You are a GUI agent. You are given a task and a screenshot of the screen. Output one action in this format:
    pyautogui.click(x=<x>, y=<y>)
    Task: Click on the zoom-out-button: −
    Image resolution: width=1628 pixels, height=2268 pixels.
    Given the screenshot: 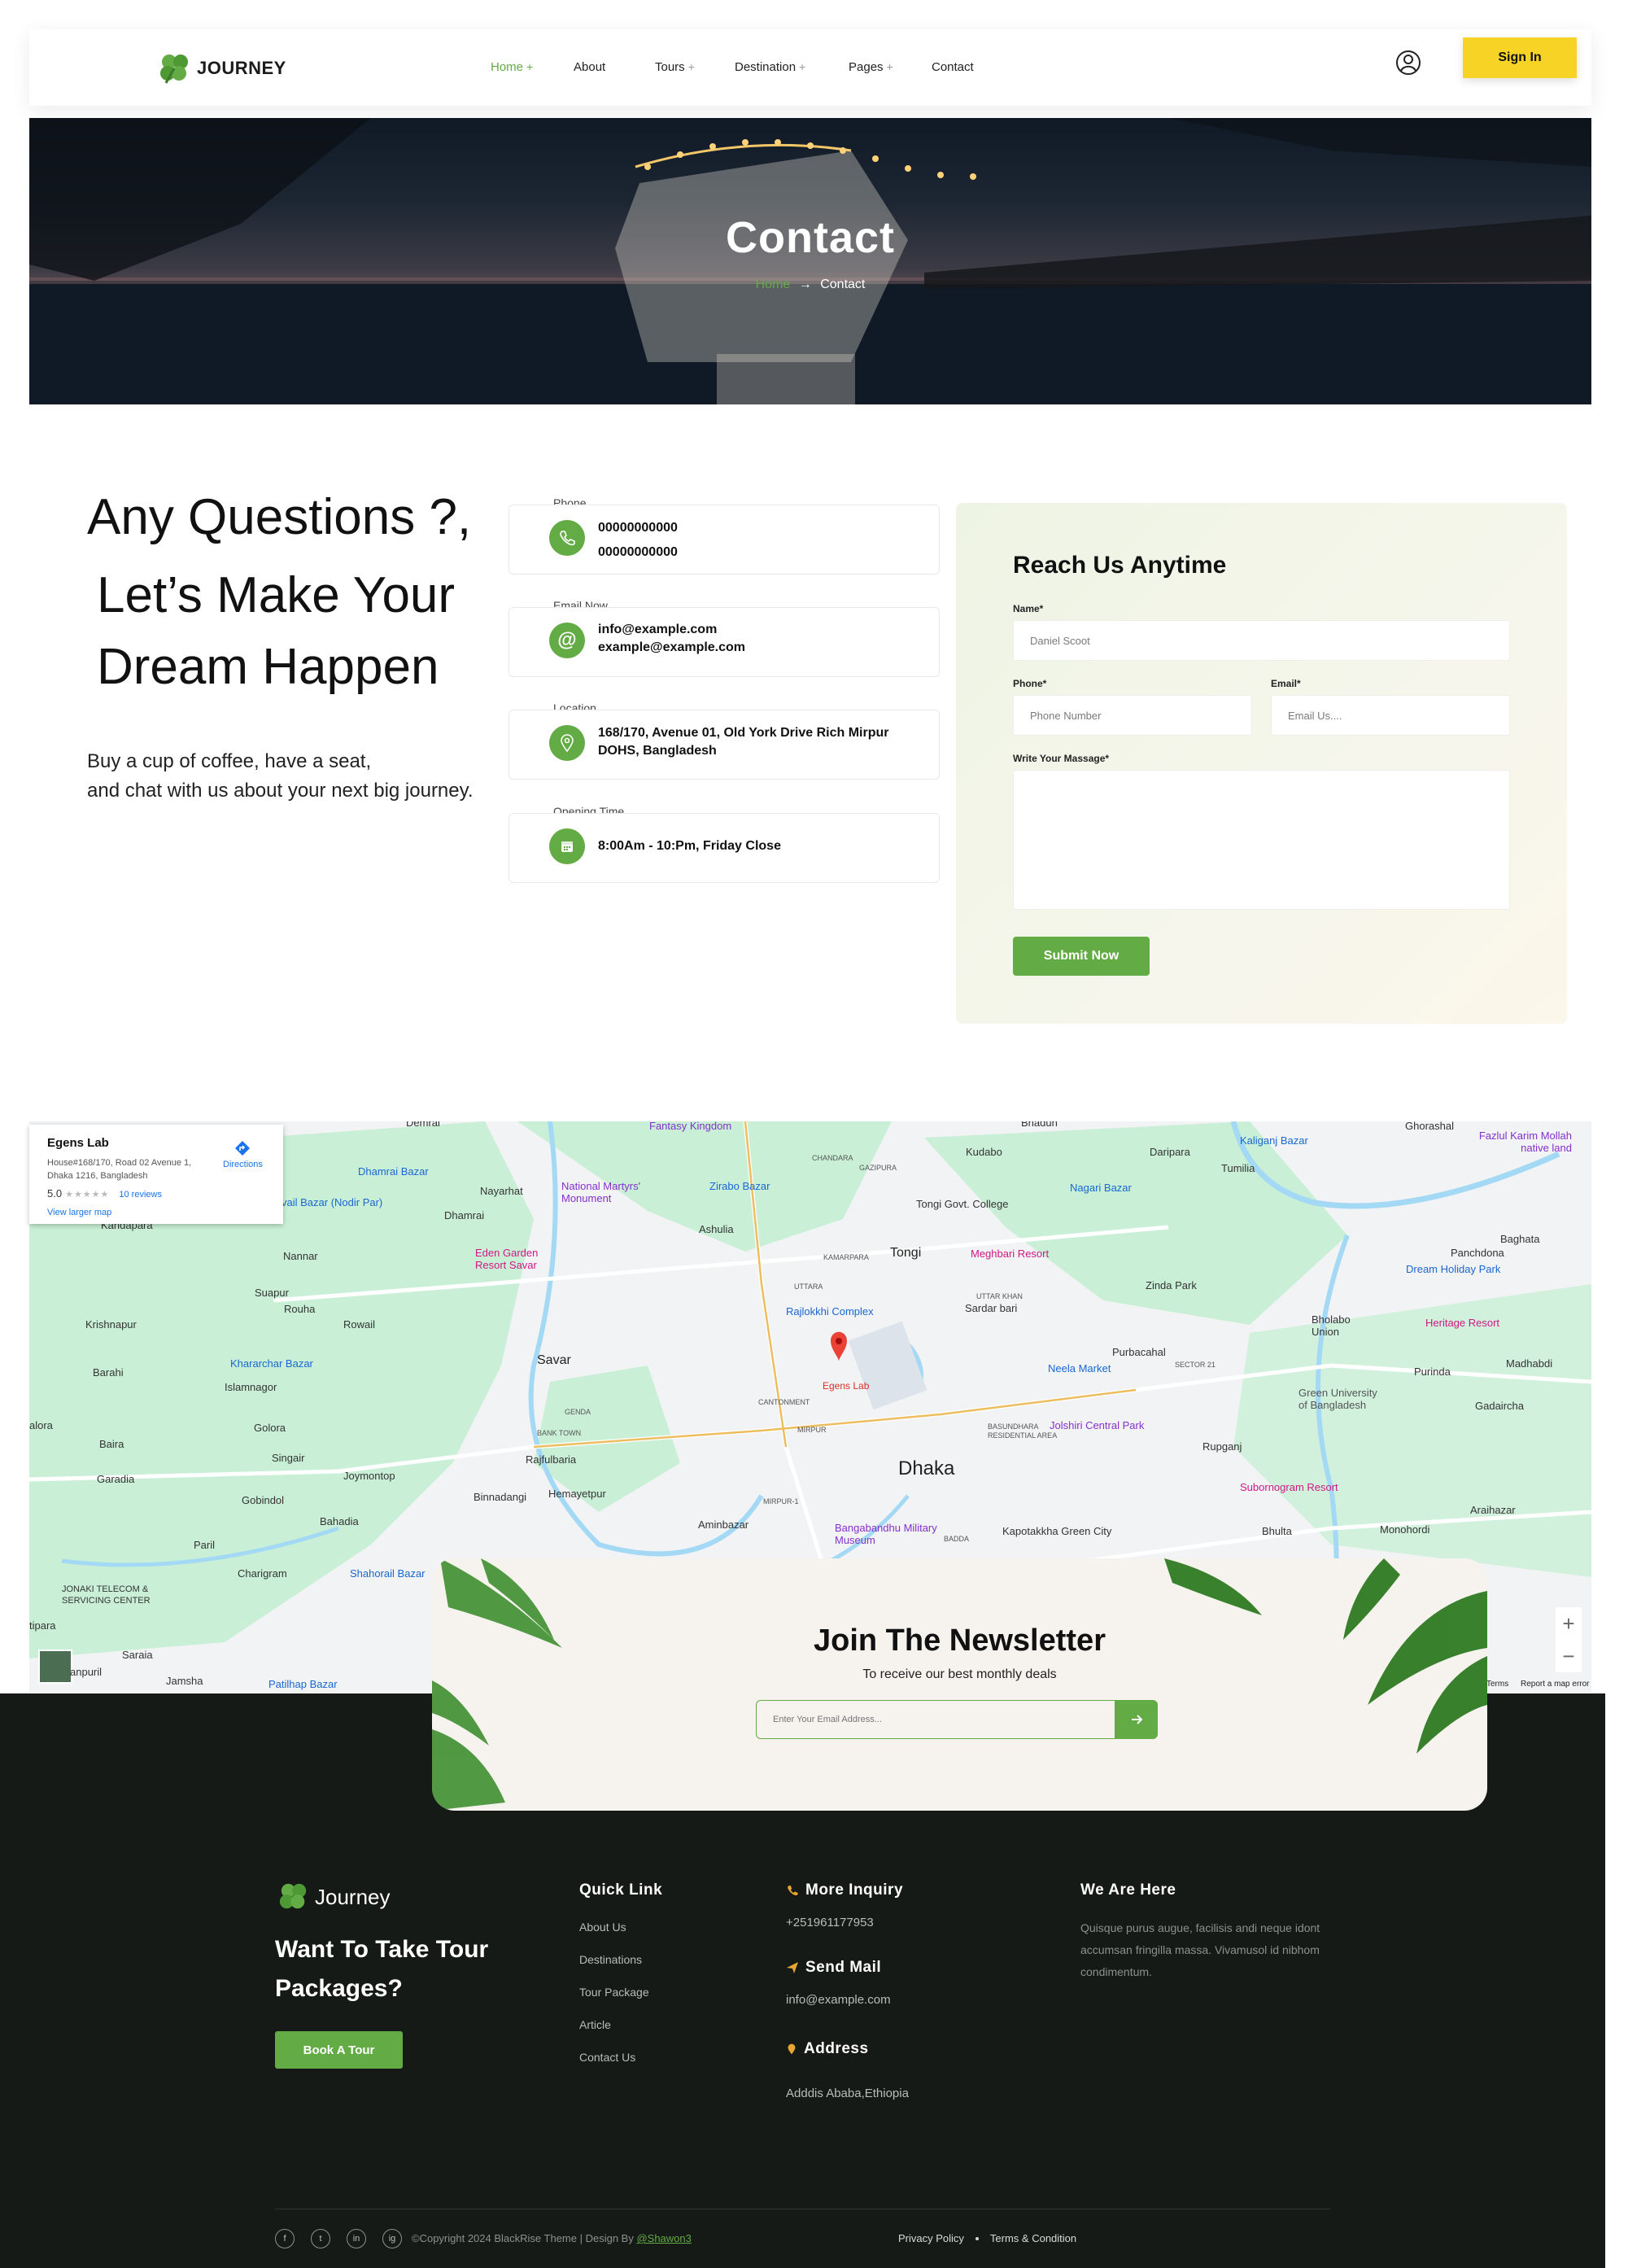 What is the action you would take?
    pyautogui.click(x=1569, y=1656)
    